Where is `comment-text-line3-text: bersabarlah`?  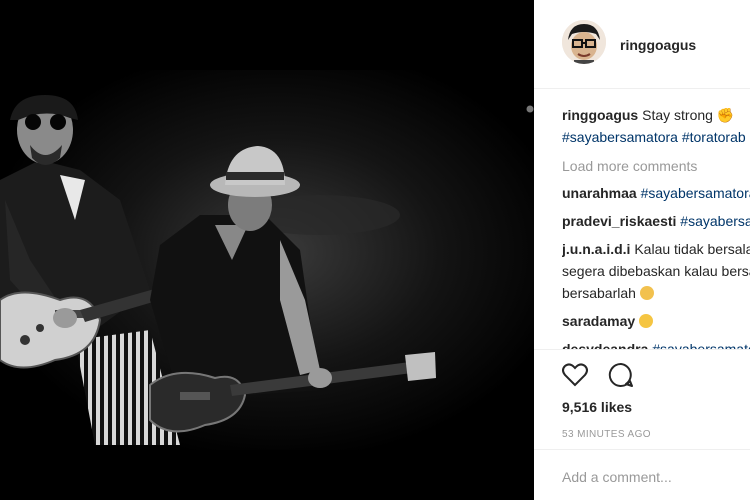
comment-text-line3-text: bersabarlah is located at coordinates (599, 293).